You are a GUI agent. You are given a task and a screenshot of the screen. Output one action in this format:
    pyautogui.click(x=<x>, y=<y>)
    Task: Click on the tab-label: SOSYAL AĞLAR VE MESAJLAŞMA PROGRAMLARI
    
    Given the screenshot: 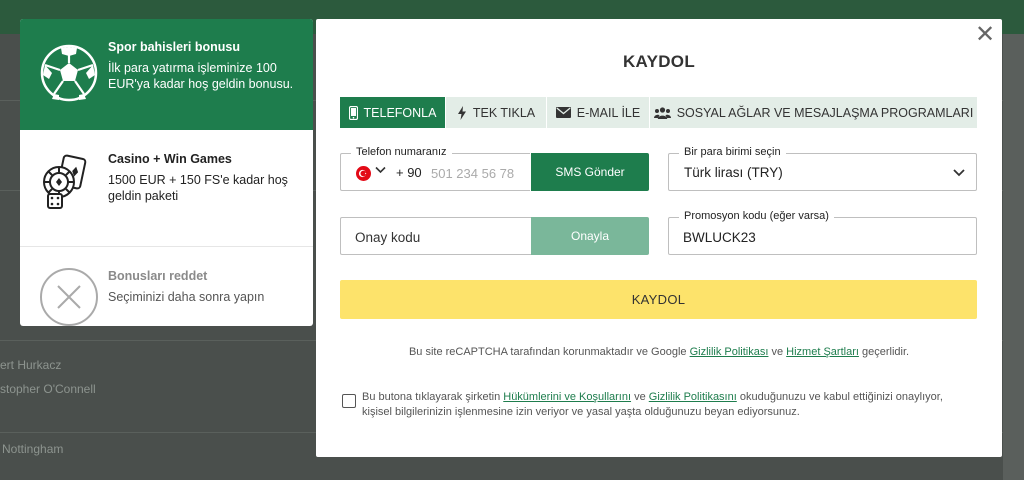 What is the action you would take?
    pyautogui.click(x=825, y=112)
    